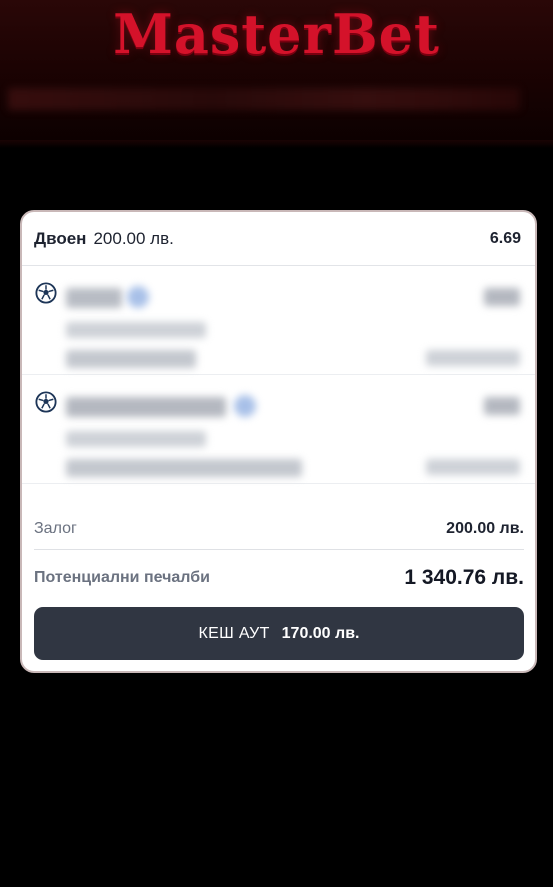 The height and width of the screenshot is (887, 553). Describe the element at coordinates (505, 238) in the screenshot. I see `total-odds: 6.69` at that location.